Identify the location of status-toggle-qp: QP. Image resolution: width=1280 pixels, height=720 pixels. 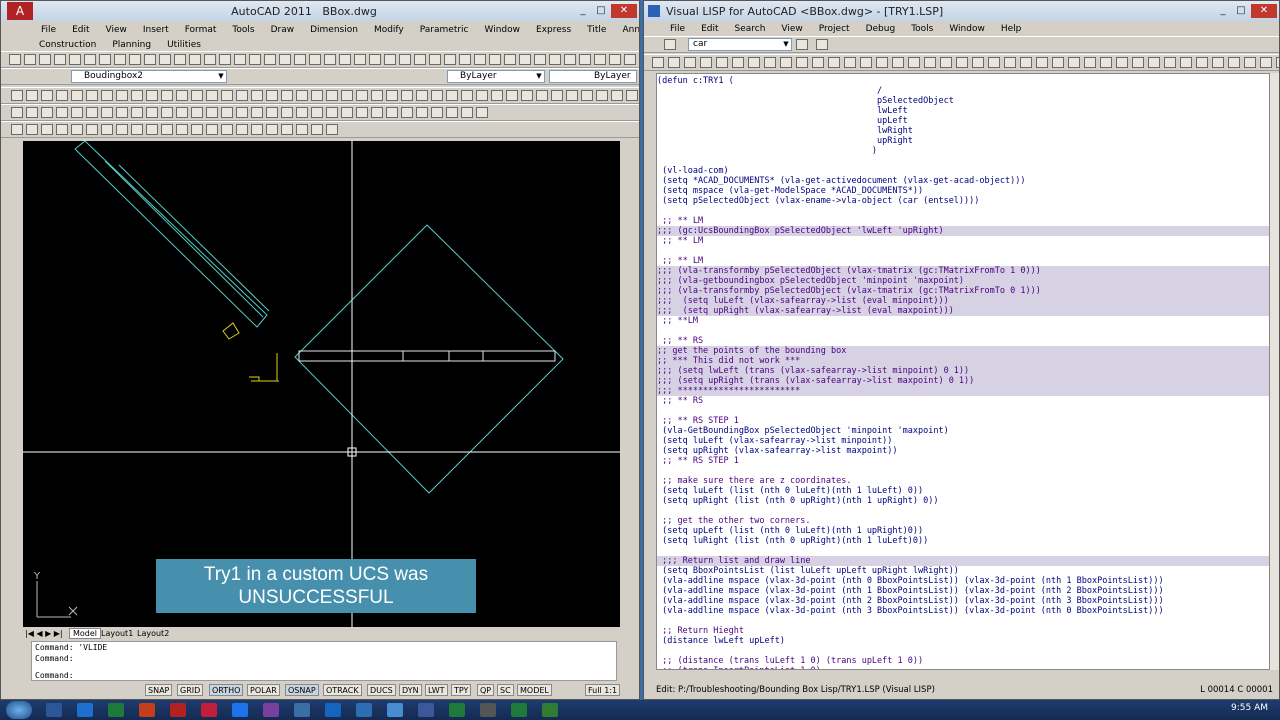
(486, 690).